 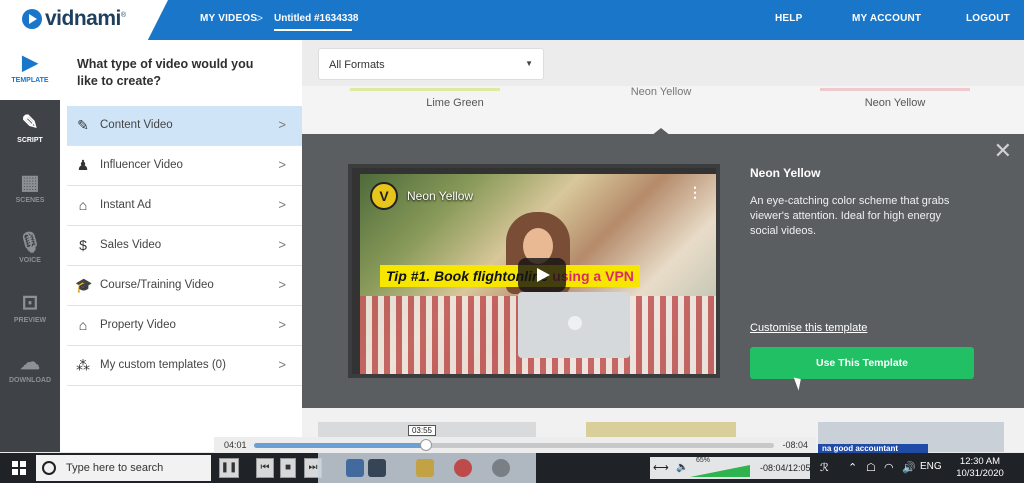 I want to click on template-label: Lime Green, so click(x=455, y=103).